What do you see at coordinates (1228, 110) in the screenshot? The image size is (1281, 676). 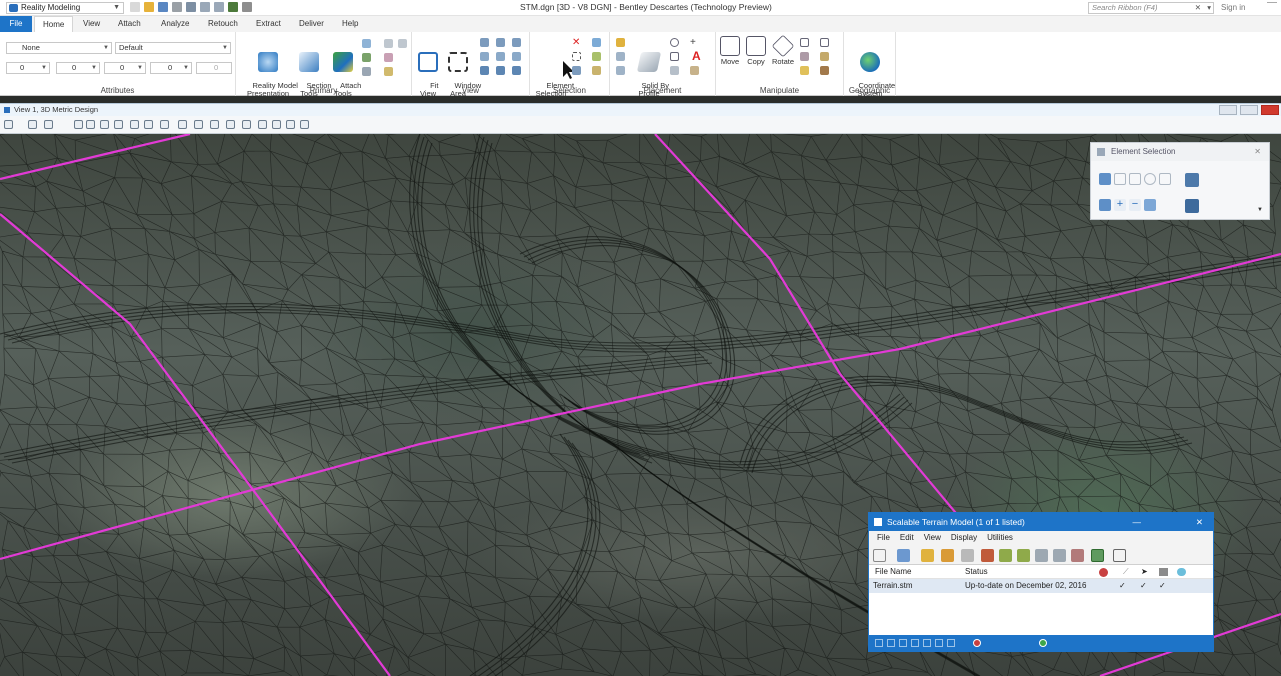 I see `view-minimize-icon` at bounding box center [1228, 110].